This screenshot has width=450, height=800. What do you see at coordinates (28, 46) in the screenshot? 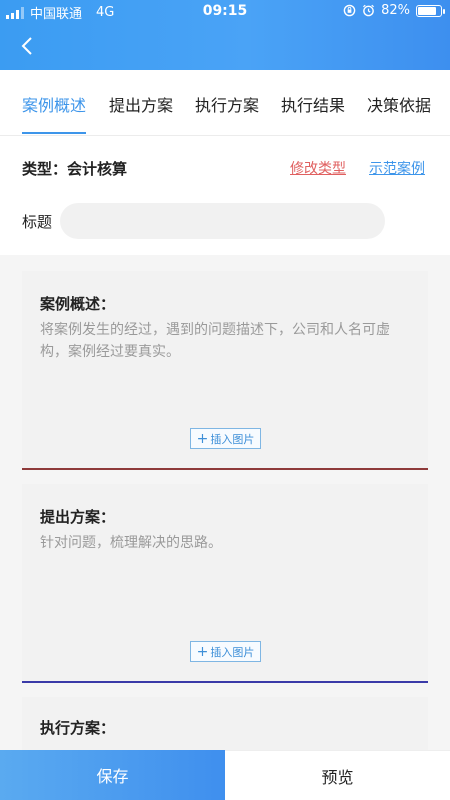
I see `back-chevron-icon` at bounding box center [28, 46].